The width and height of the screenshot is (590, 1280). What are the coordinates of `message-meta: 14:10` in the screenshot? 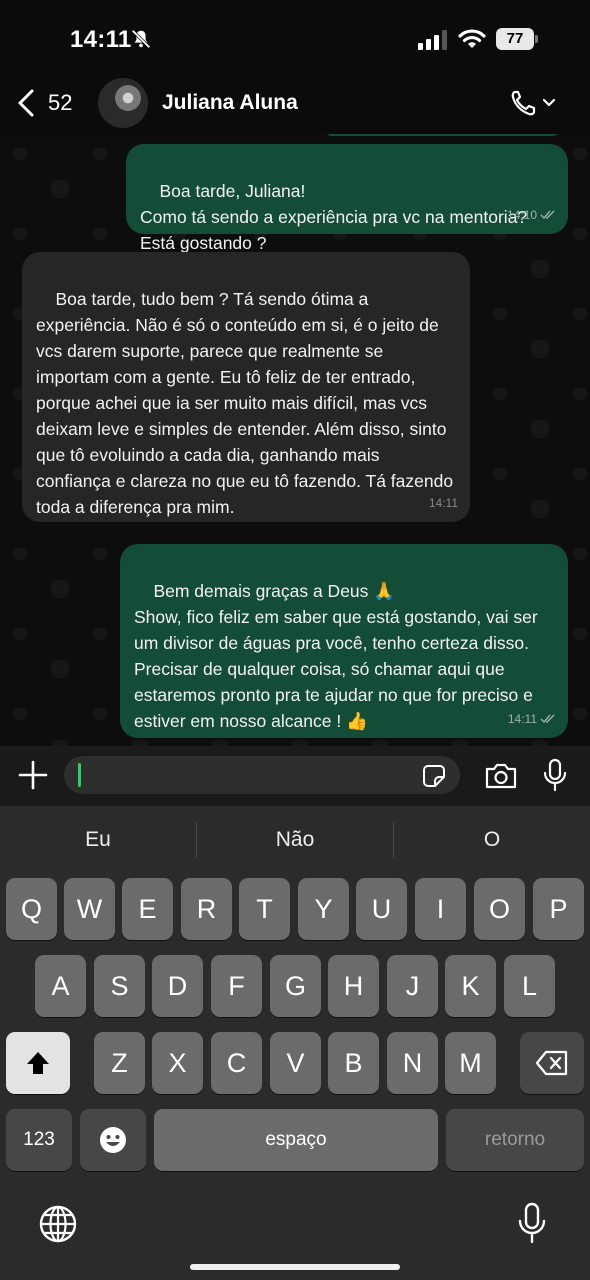 It's located at (531, 215).